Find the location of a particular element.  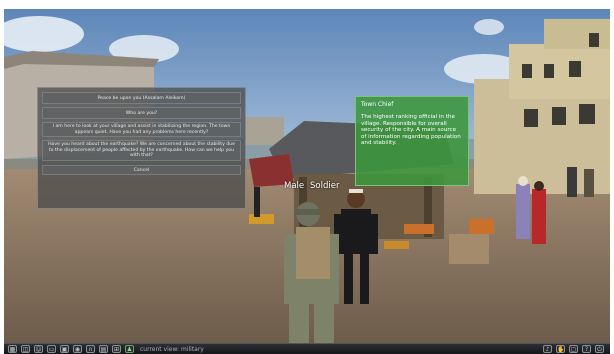

chart-icon: ♪ is located at coordinates (547, 349).